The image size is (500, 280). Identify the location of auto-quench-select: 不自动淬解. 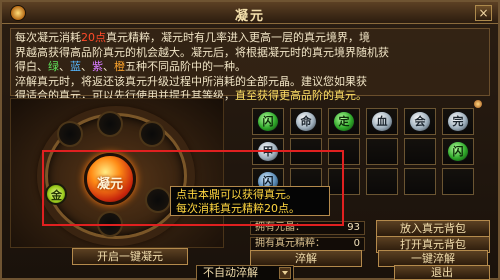
(245, 272).